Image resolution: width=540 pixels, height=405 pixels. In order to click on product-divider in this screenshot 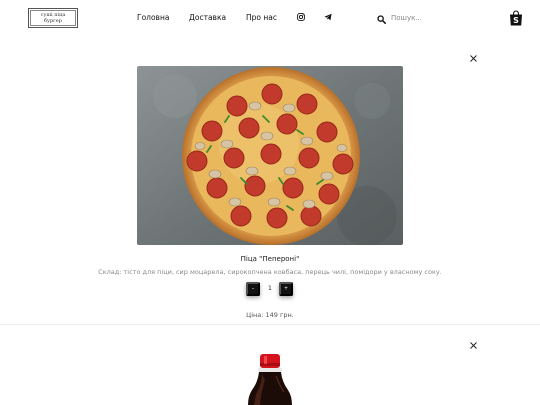, I will do `click(270, 324)`.